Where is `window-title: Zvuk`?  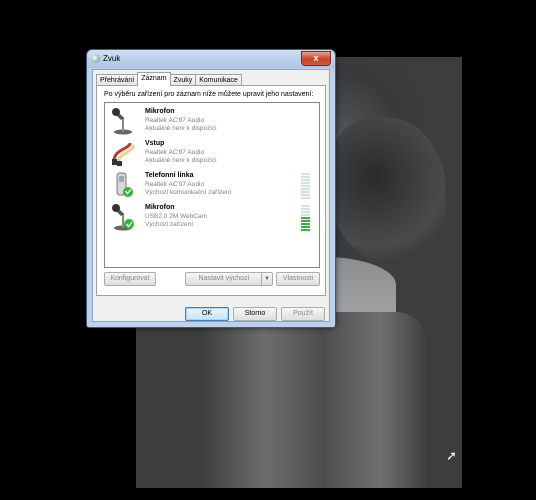 window-title: Zvuk is located at coordinates (112, 58).